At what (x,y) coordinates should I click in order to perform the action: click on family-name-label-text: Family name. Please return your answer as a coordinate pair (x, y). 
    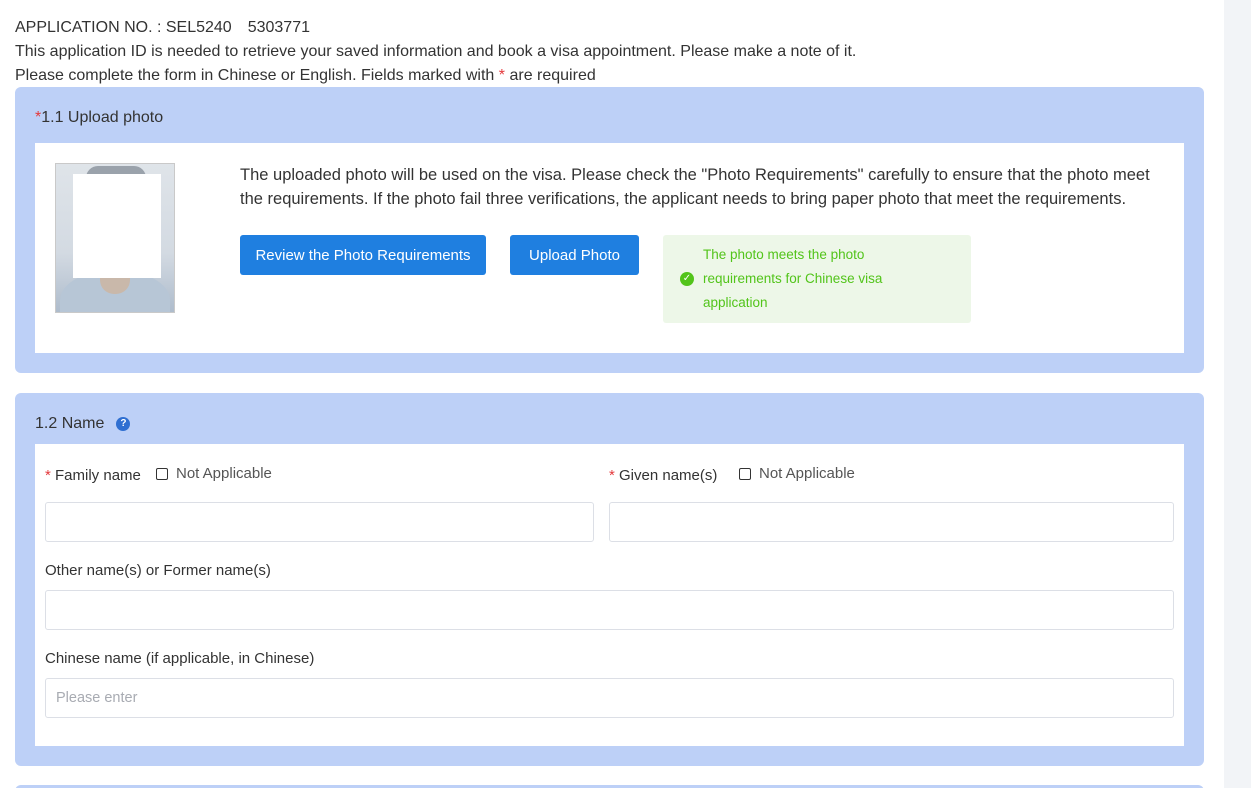
    Looking at the image, I should click on (98, 475).